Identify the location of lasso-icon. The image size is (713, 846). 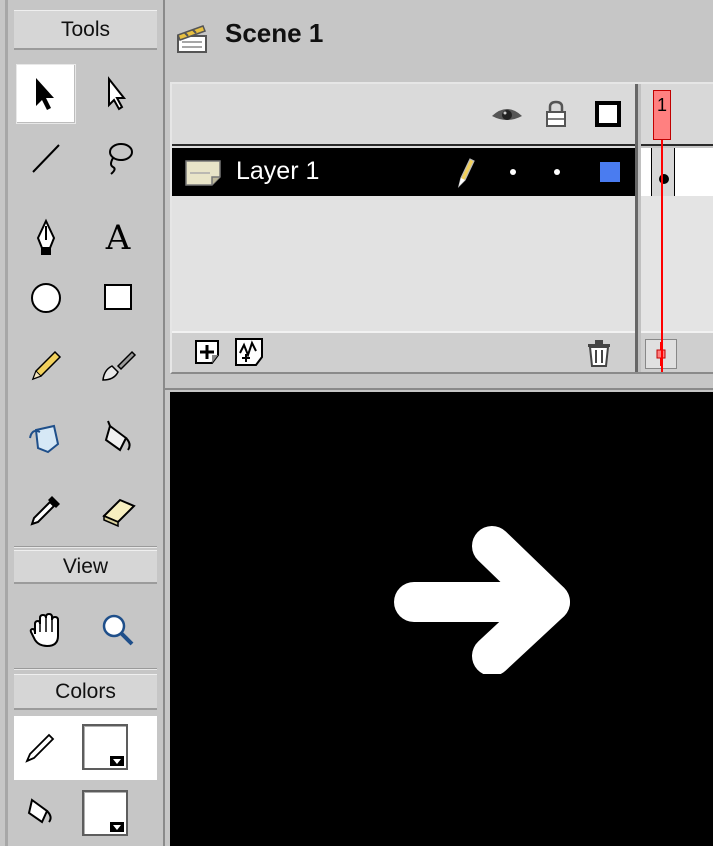
(121, 159).